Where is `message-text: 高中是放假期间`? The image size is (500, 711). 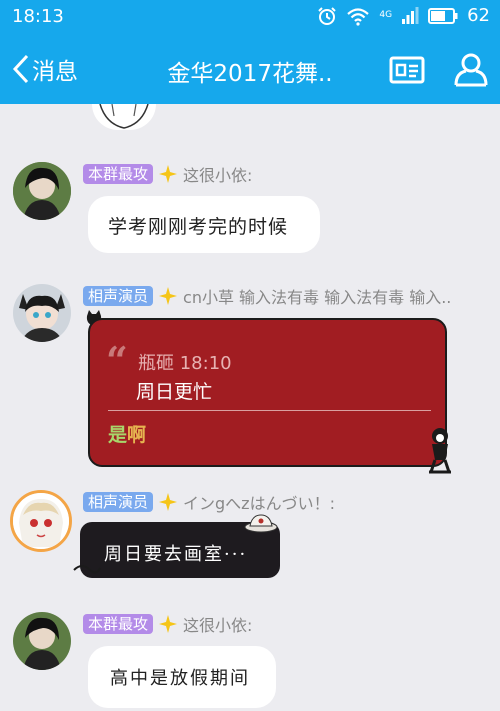 message-text: 高中是放假期间 is located at coordinates (180, 678).